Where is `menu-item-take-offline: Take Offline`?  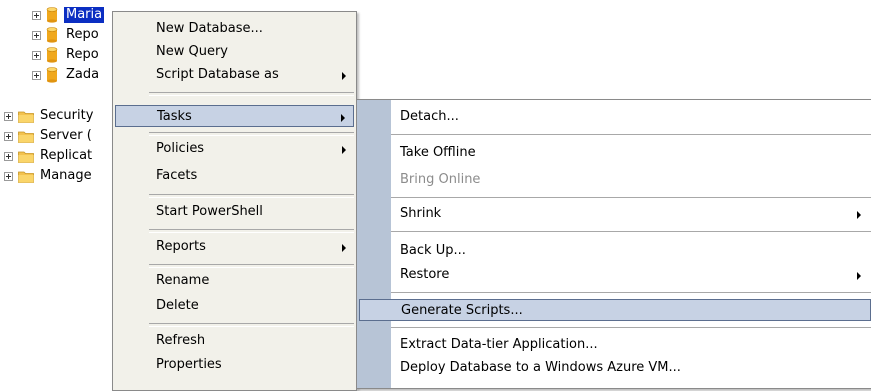
menu-item-take-offline: Take Offline is located at coordinates (614, 153).